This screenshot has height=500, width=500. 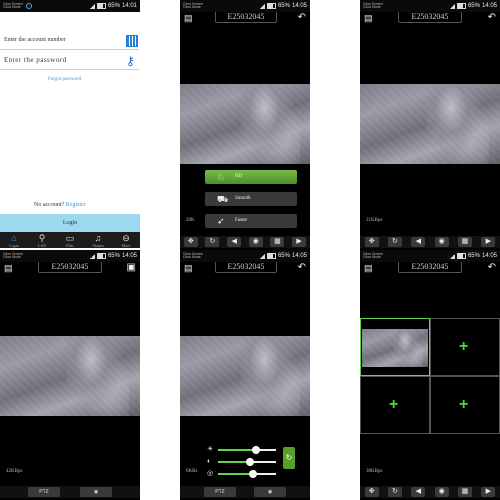 I want to click on home-icon: ⌂, so click(x=14, y=238).